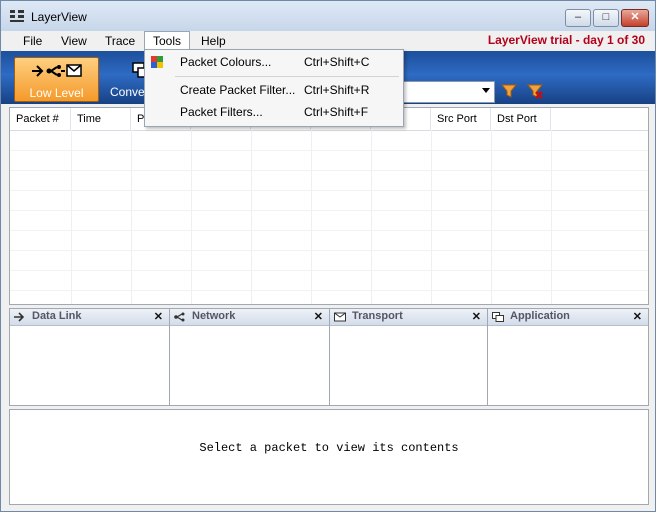  I want to click on protocol-chain-icon, so click(57, 70).